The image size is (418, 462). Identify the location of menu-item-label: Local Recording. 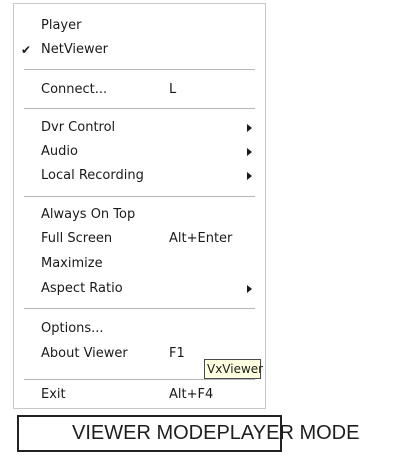
(92, 175).